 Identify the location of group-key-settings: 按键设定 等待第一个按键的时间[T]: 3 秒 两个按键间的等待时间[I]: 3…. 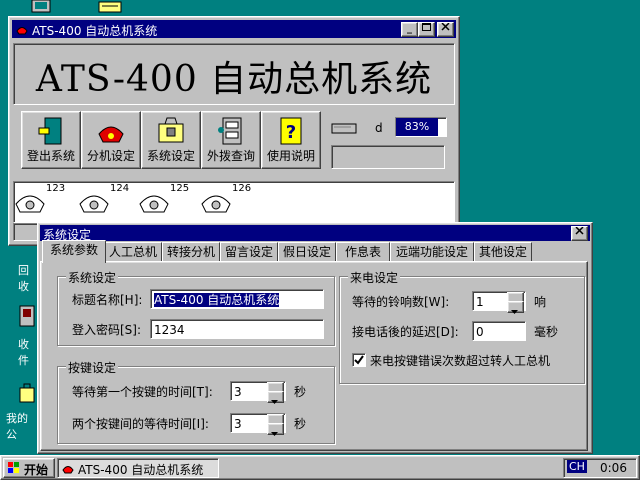
(196, 401).